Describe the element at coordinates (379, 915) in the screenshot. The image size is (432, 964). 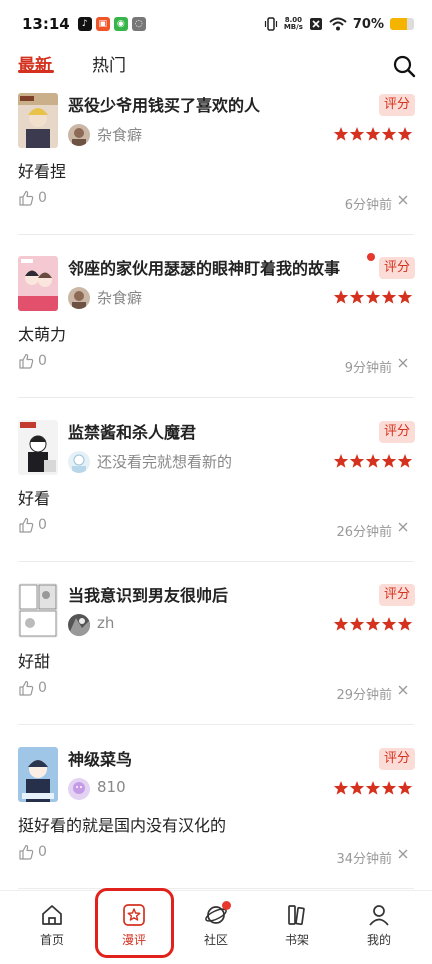
I see `person-icon` at that location.